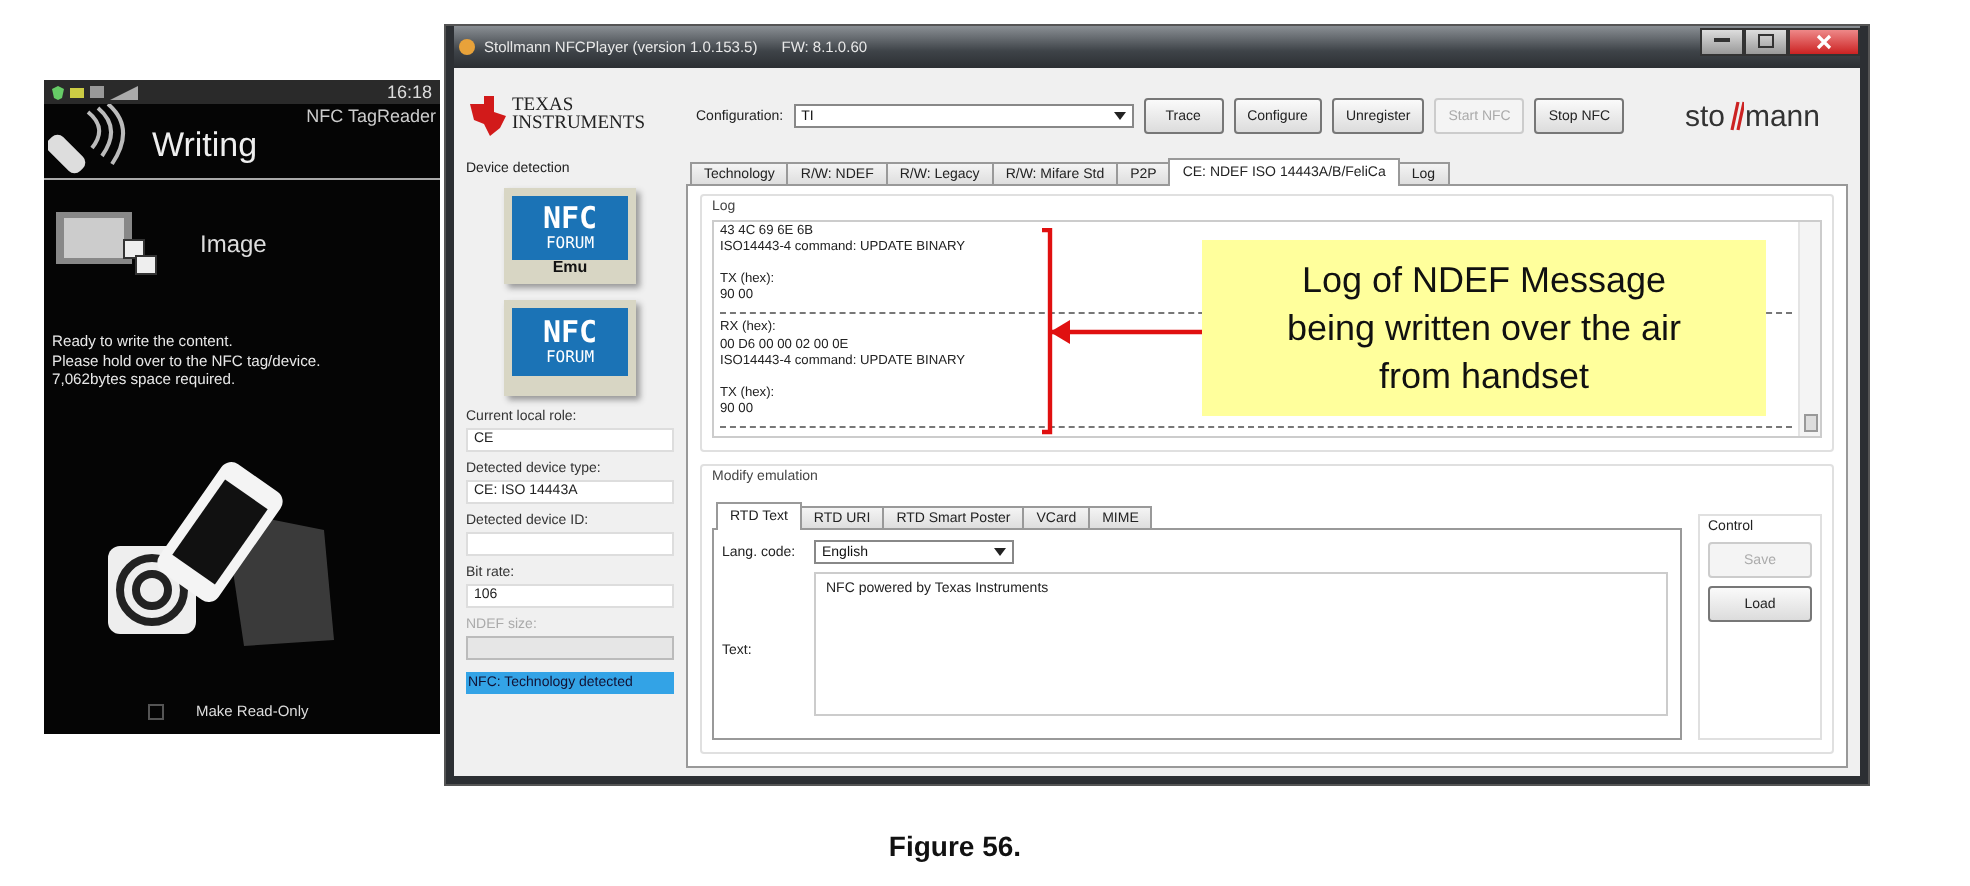 Image resolution: width=1970 pixels, height=886 pixels. Describe the element at coordinates (1809, 329) in the screenshot. I see `scrollbar` at that location.